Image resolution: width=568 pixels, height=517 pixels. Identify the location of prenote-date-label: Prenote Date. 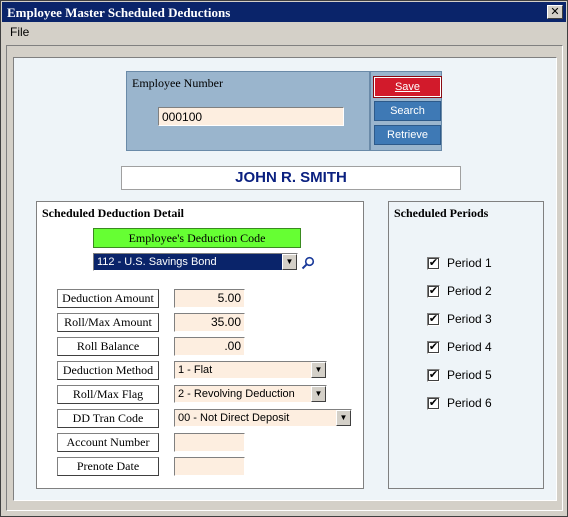
(108, 466).